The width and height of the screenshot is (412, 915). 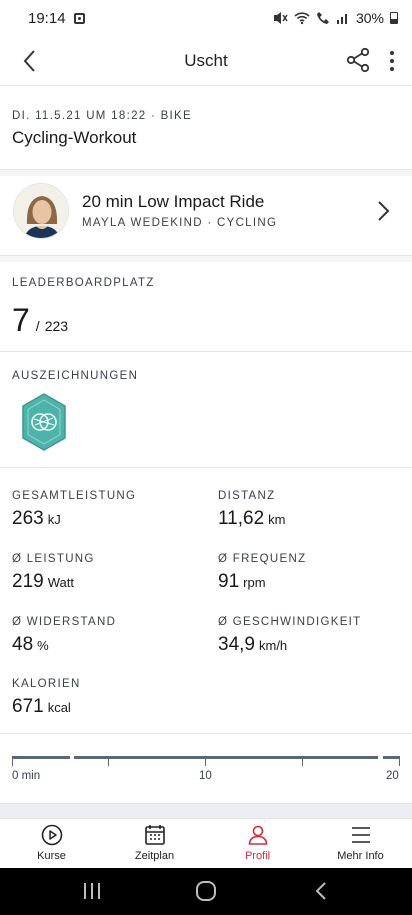 What do you see at coordinates (53, 573) in the screenshot?
I see `stat-avg-output: Ø LEISTUNG 219 Watt` at bounding box center [53, 573].